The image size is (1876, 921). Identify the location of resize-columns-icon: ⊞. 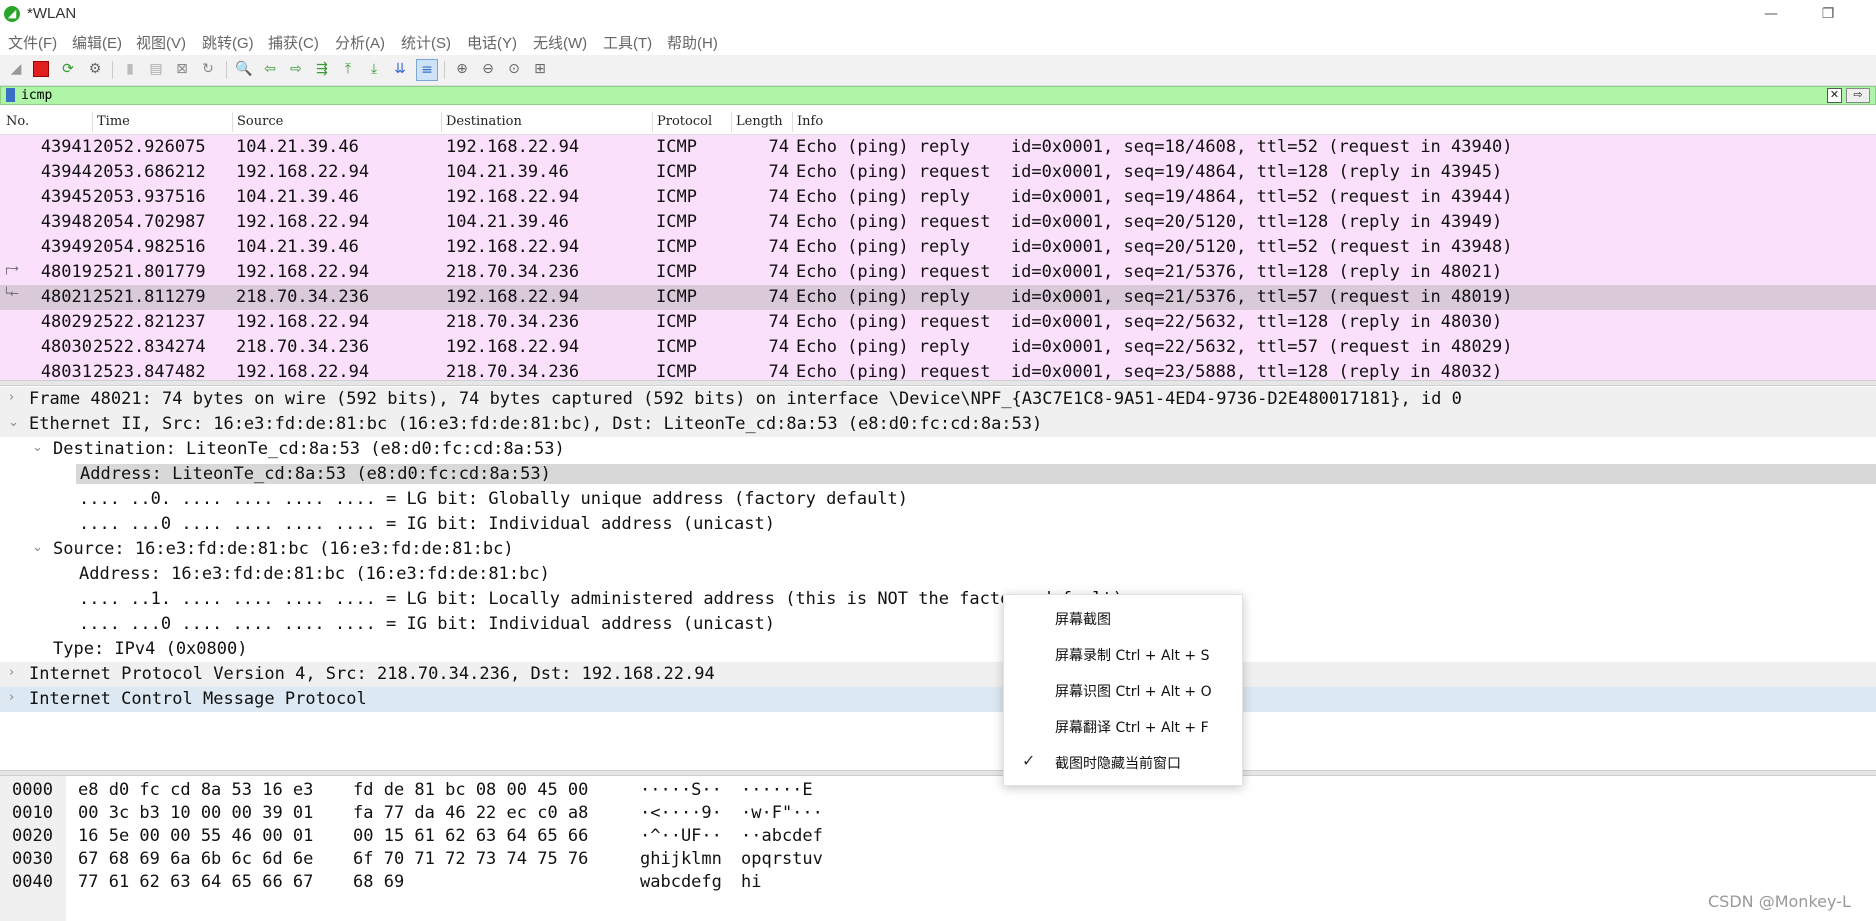
(540, 69).